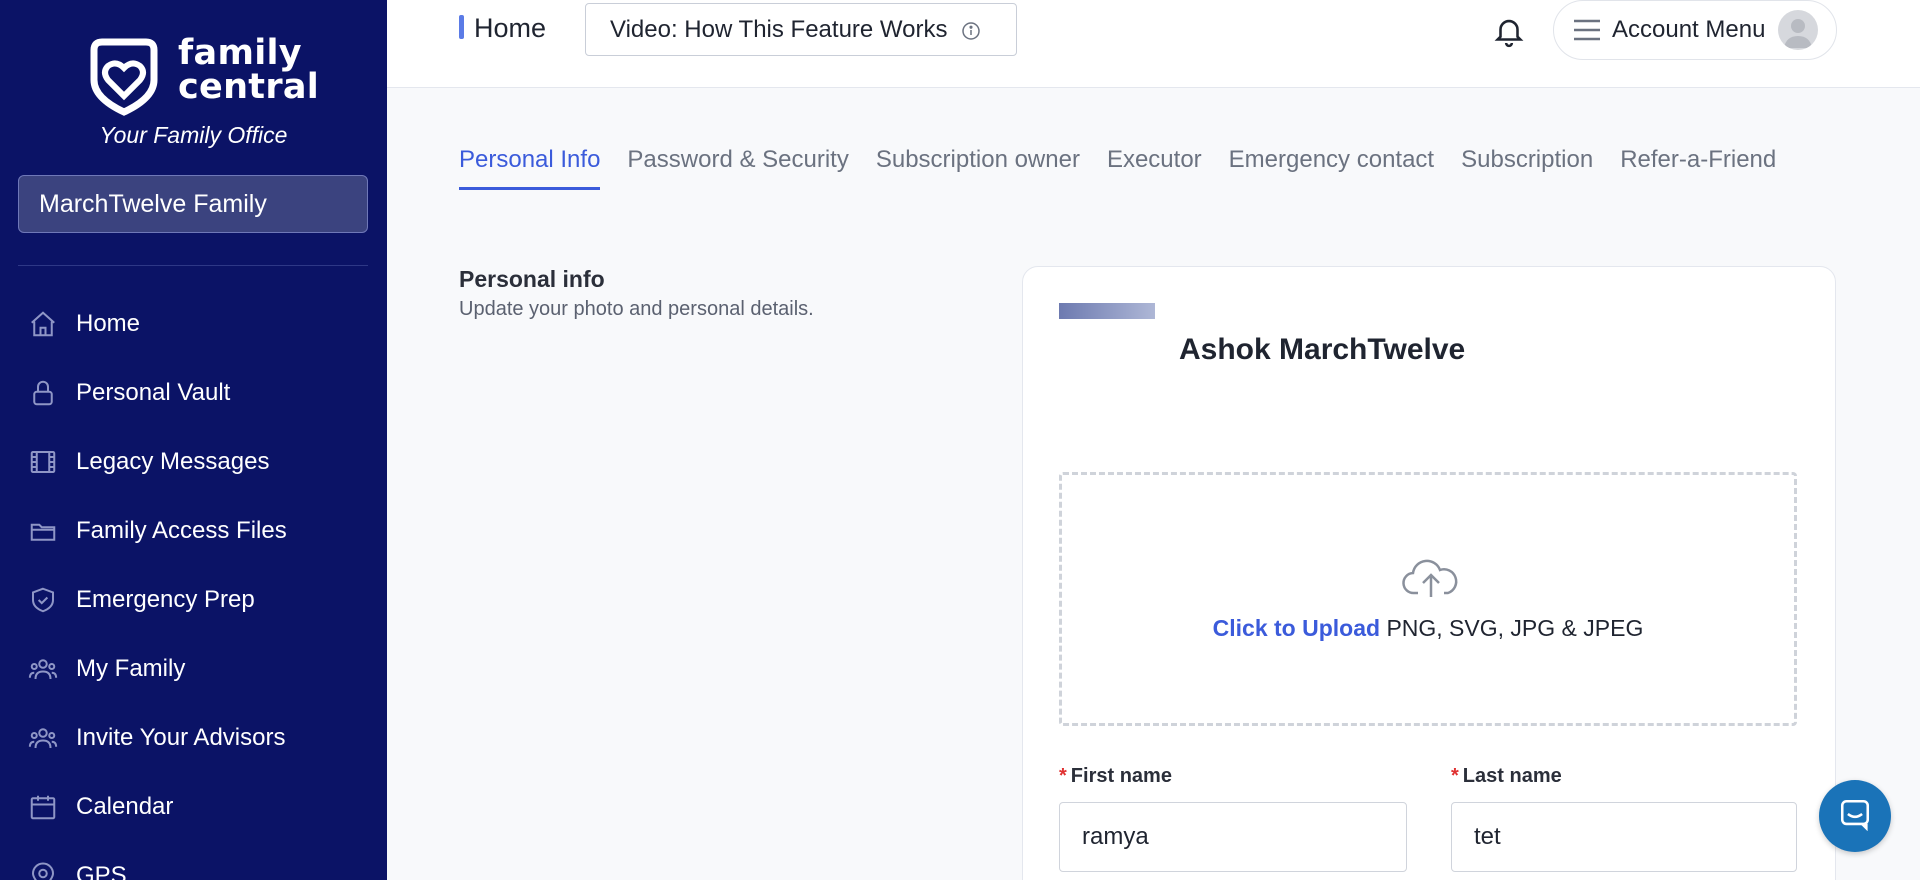  I want to click on avatar, so click(1798, 30).